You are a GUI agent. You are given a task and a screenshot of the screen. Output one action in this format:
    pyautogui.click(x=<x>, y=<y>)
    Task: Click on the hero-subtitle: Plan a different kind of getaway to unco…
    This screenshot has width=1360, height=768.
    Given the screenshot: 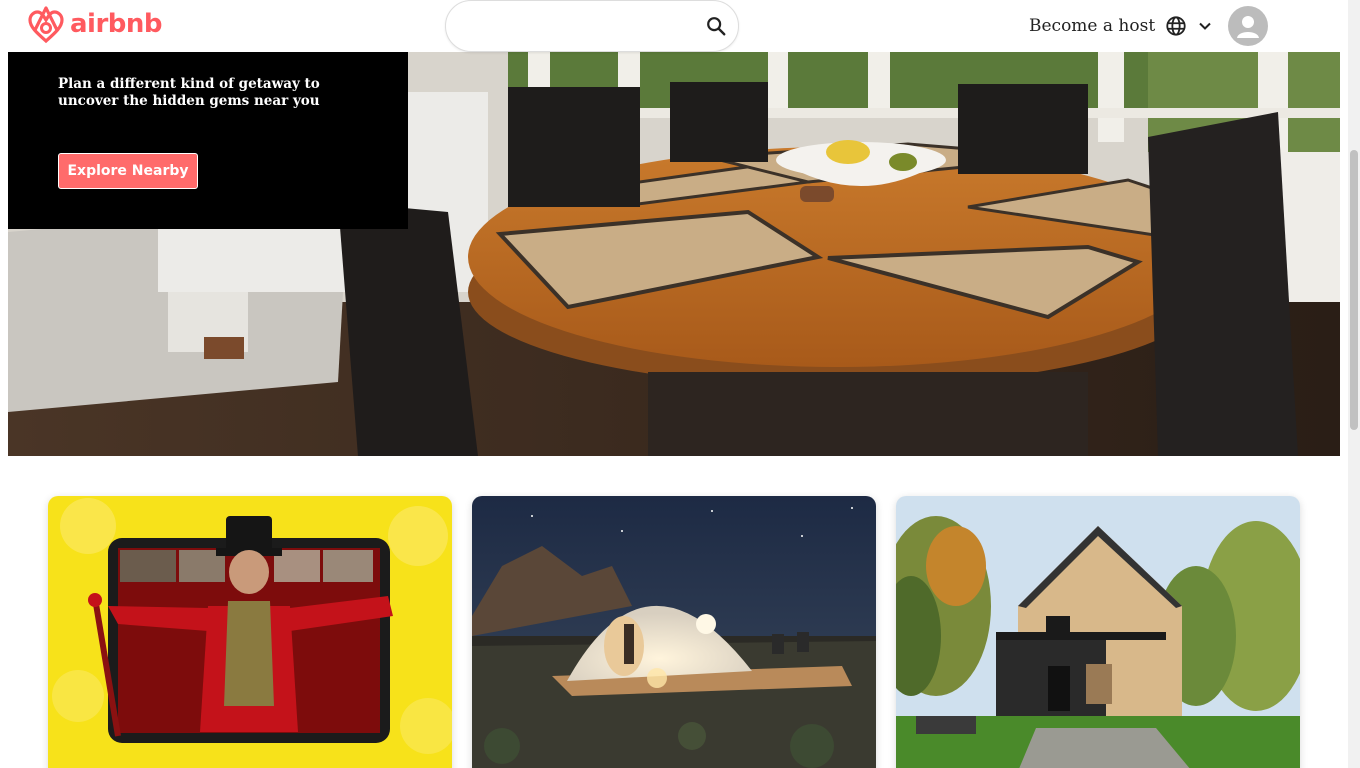 What is the action you would take?
    pyautogui.click(x=189, y=92)
    